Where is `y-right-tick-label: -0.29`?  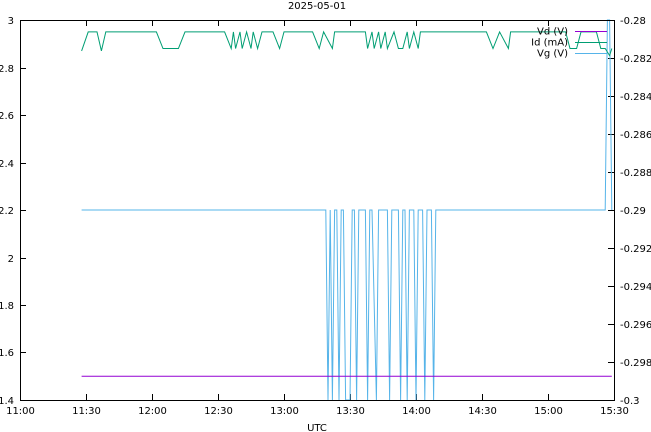
y-right-tick-label: -0.29 is located at coordinates (633, 211).